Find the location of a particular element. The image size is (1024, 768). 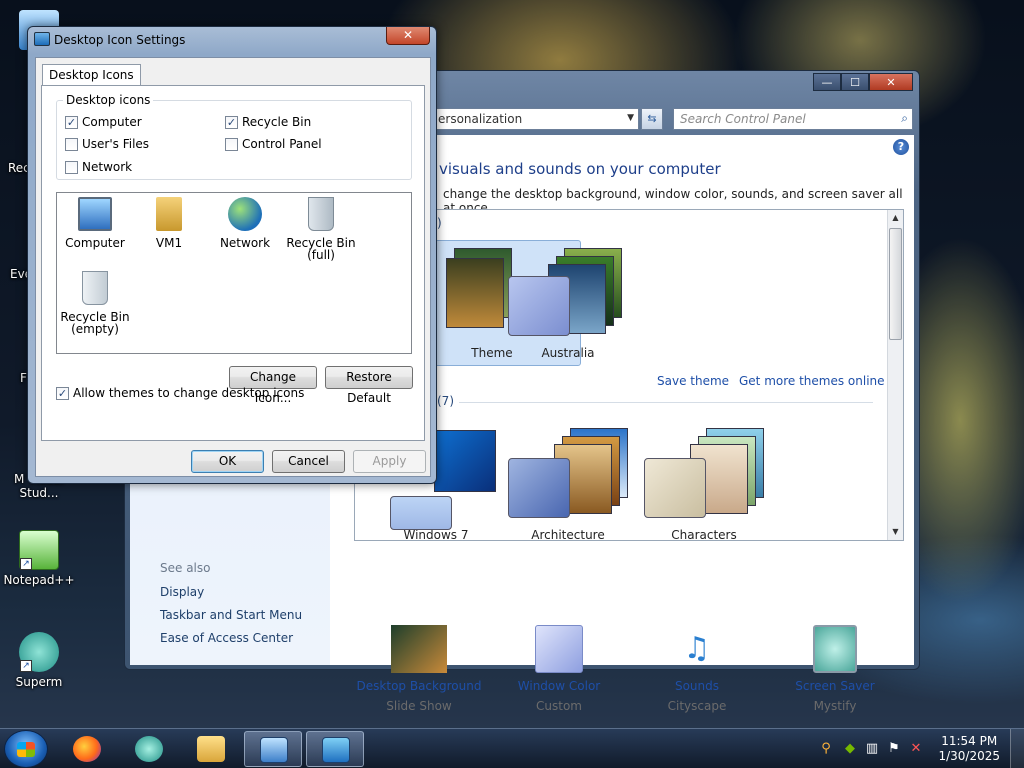

refresh-button: ⇆ is located at coordinates (652, 119).